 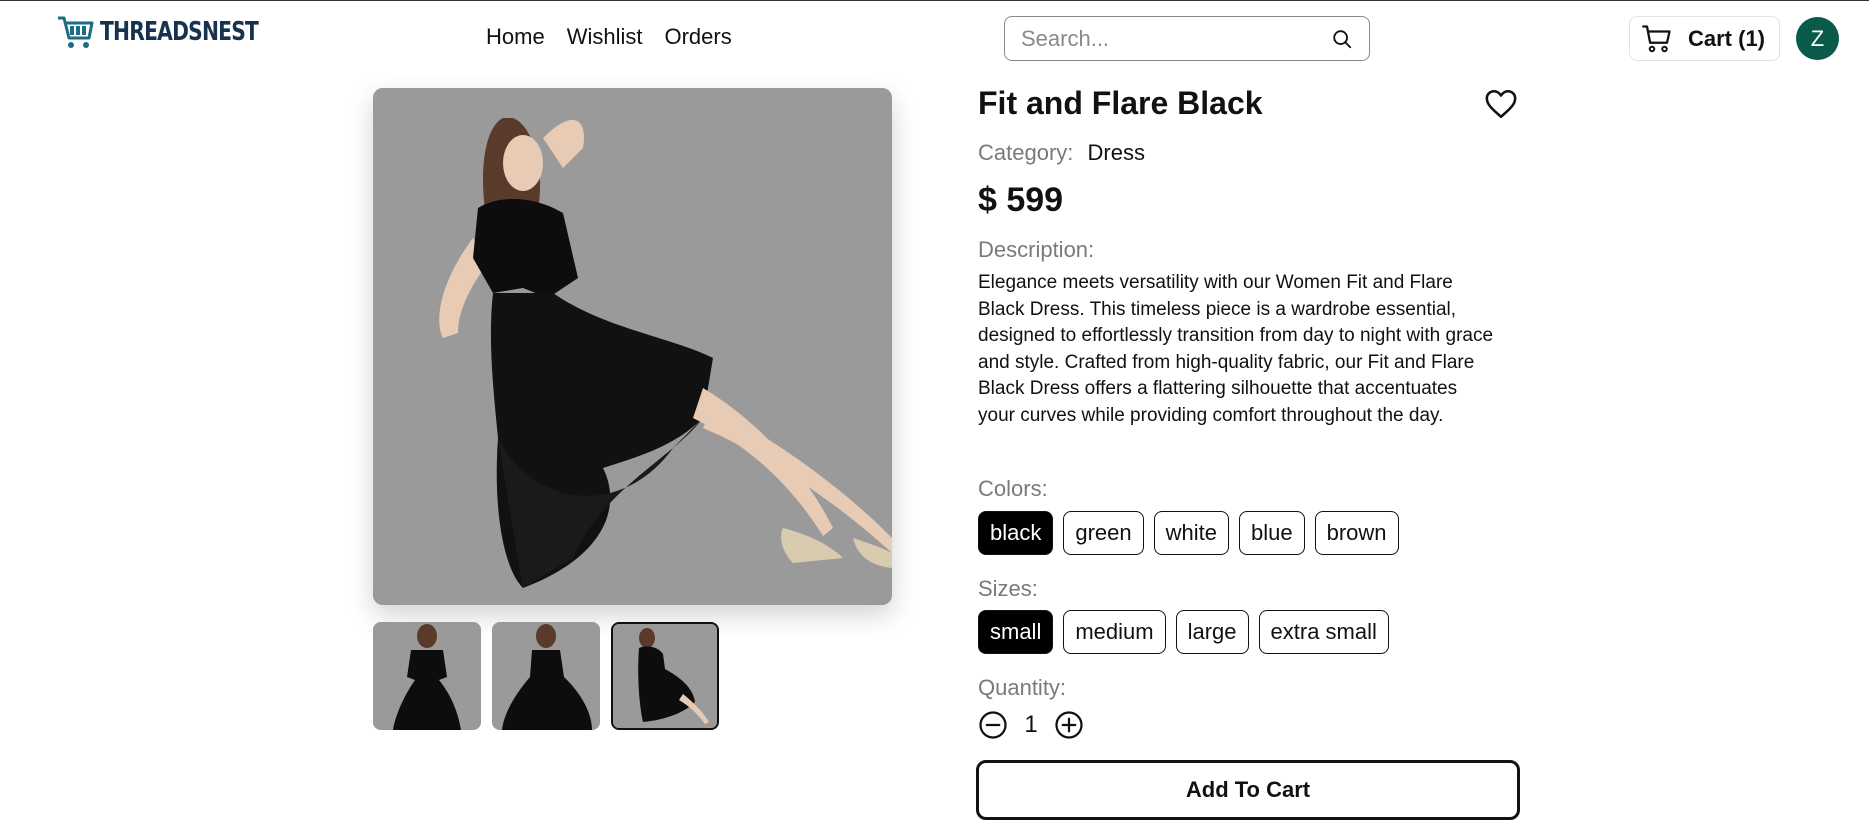 What do you see at coordinates (1026, 152) in the screenshot?
I see `category-label: Category:` at bounding box center [1026, 152].